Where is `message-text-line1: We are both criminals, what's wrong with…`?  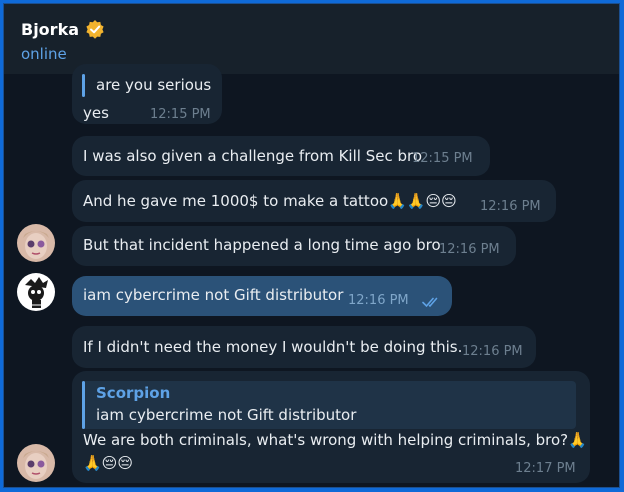
message-text-line1: We are both criminals, what's wrong with… is located at coordinates (335, 440).